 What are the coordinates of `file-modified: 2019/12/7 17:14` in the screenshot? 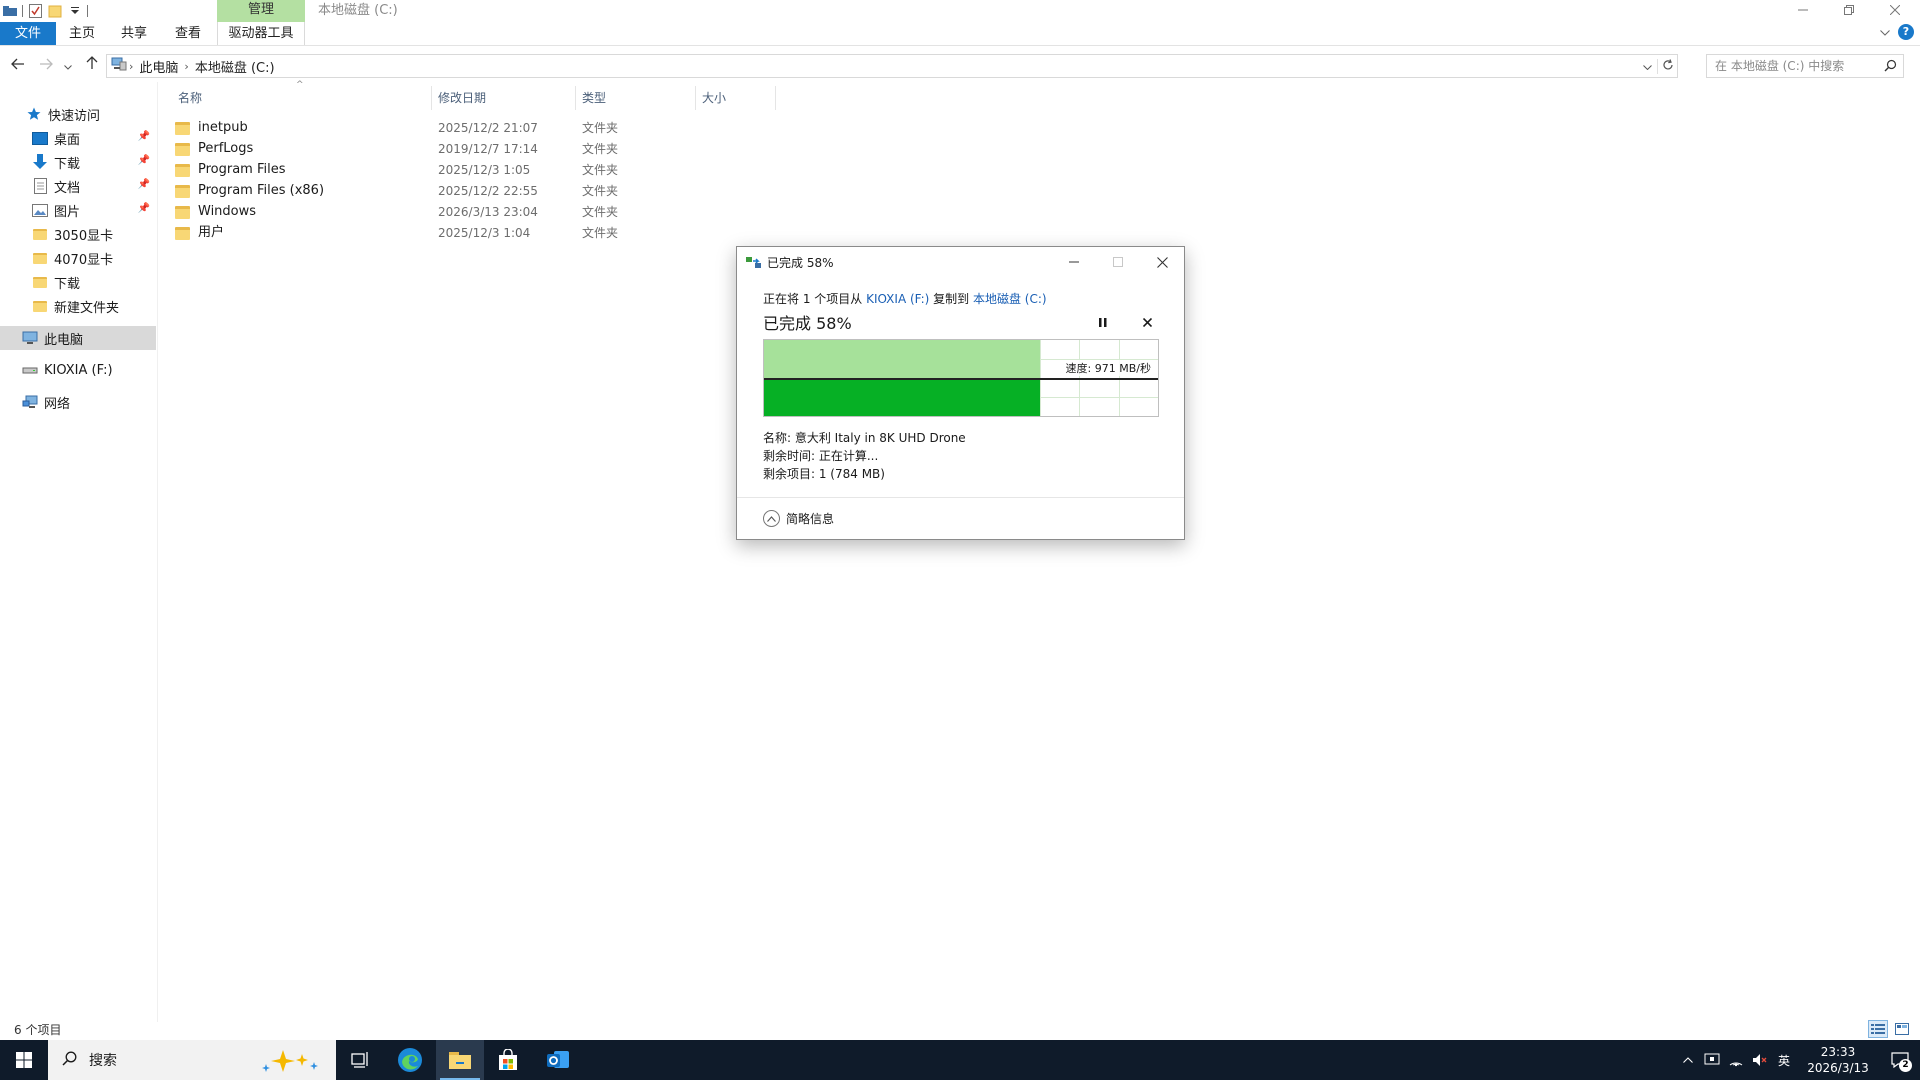 It's located at (488, 149).